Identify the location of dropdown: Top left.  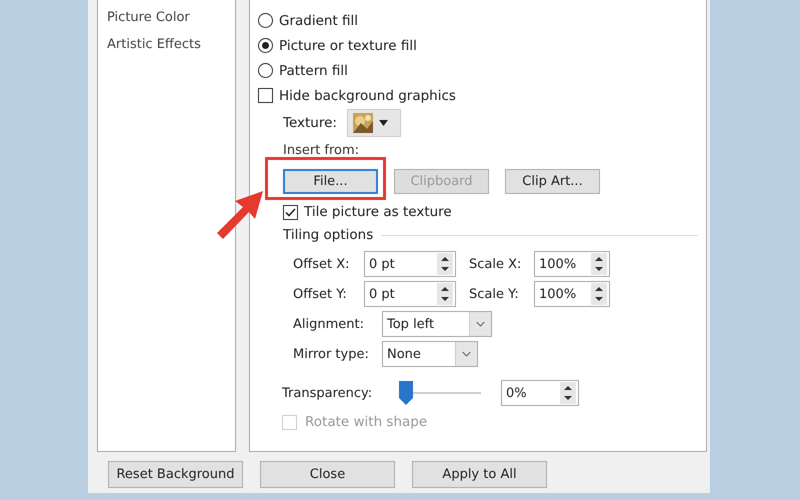
(437, 324).